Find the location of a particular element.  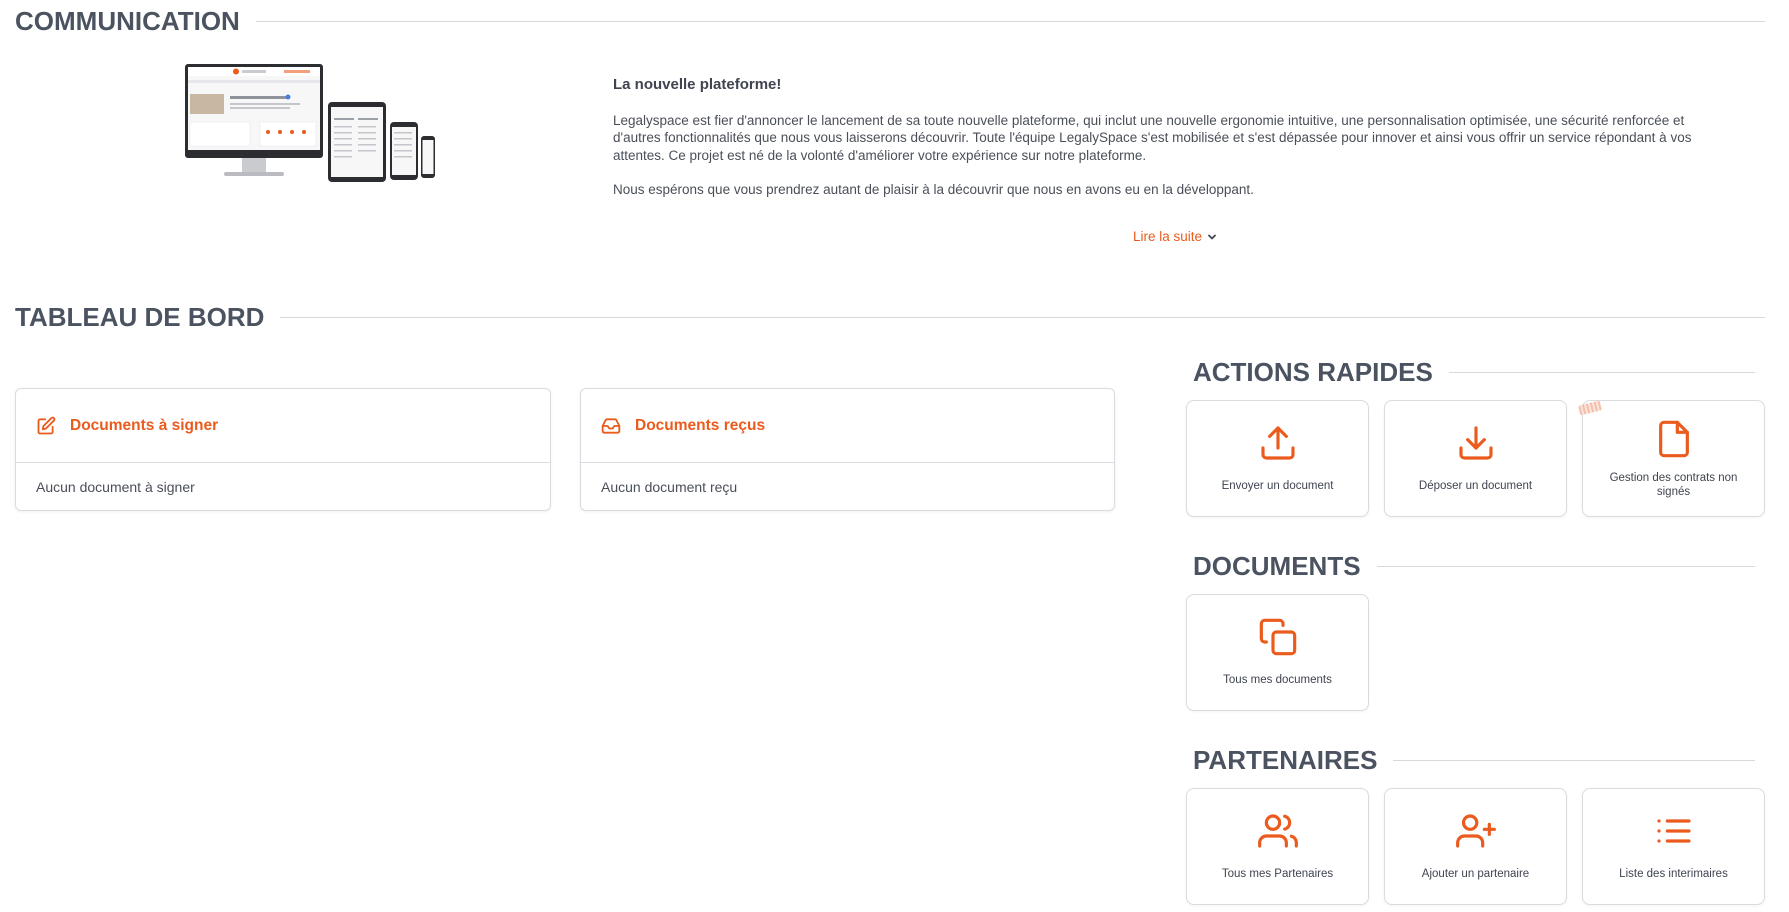

documents-received-card: Documents reçus Aucun document reçu is located at coordinates (847, 449).